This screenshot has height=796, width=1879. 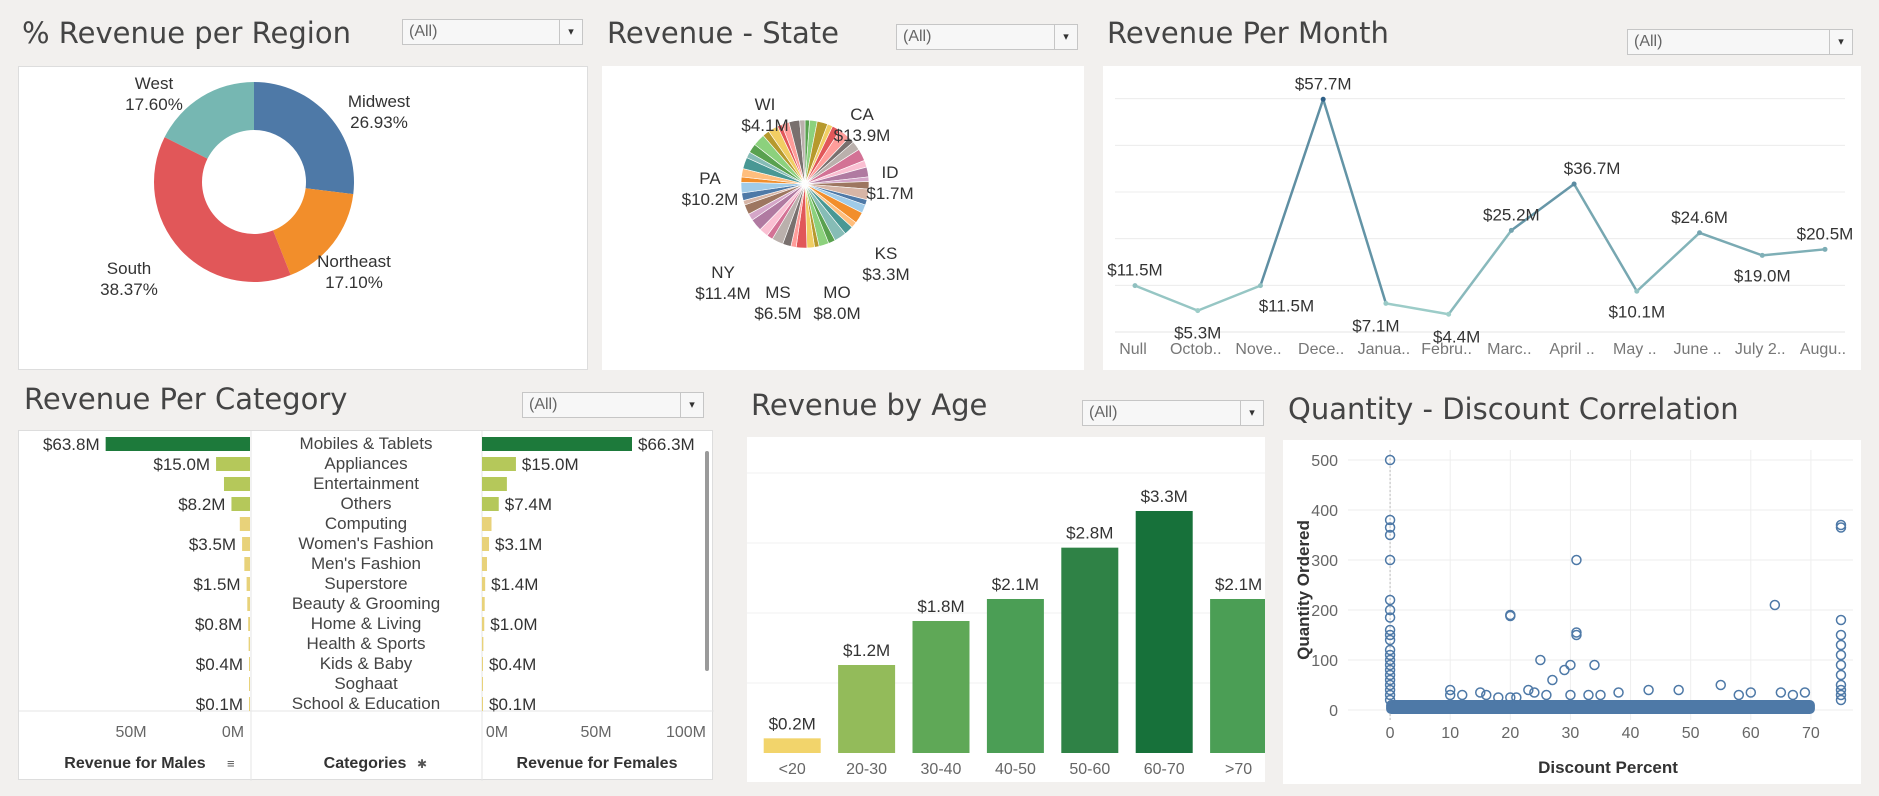 What do you see at coordinates (1825, 233) in the screenshot?
I see `month-value-label: $20.5M` at bounding box center [1825, 233].